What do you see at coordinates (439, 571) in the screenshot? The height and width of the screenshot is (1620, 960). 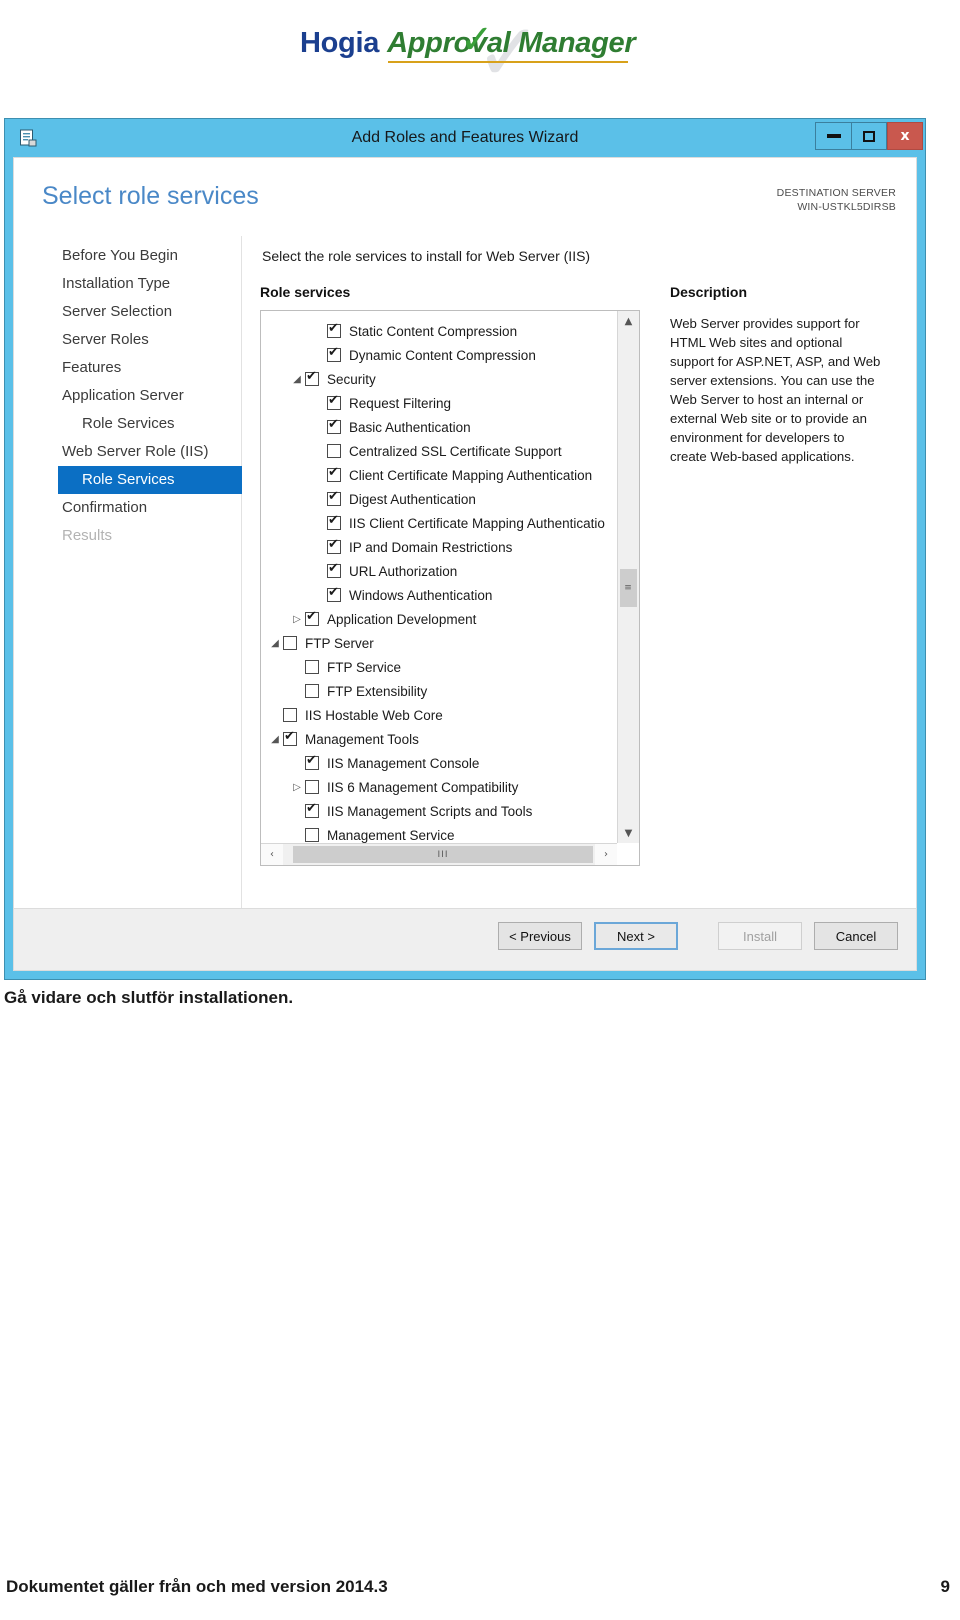 I see `tree-row: URL Authorization` at bounding box center [439, 571].